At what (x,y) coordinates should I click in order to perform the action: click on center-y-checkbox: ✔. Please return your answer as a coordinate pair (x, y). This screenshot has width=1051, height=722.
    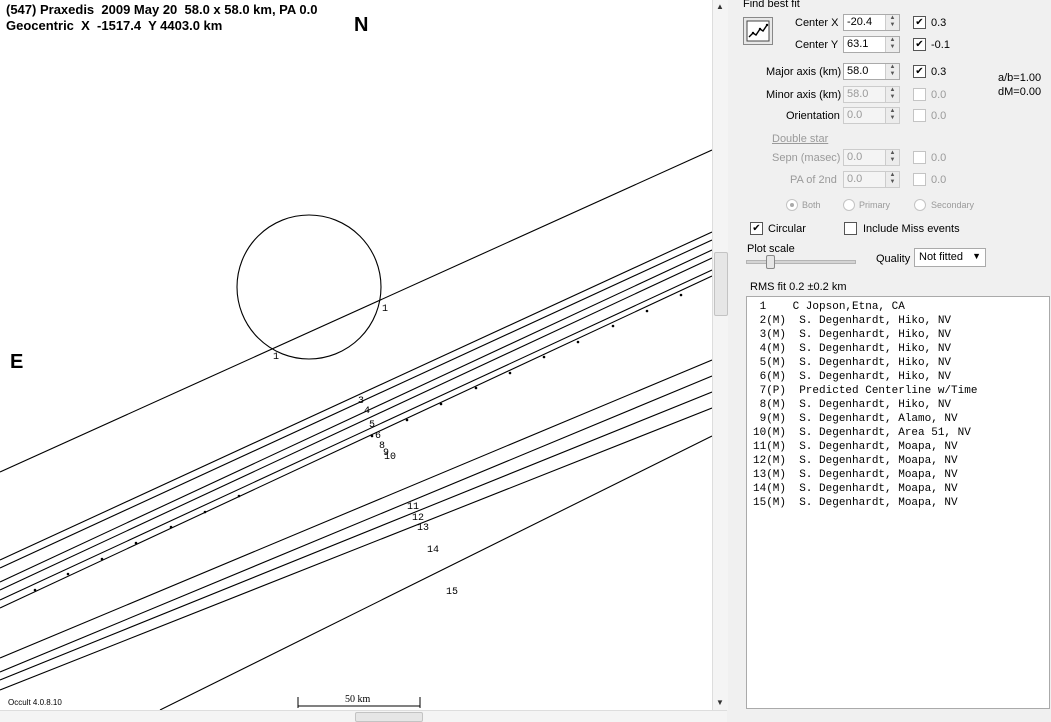
    Looking at the image, I should click on (919, 44).